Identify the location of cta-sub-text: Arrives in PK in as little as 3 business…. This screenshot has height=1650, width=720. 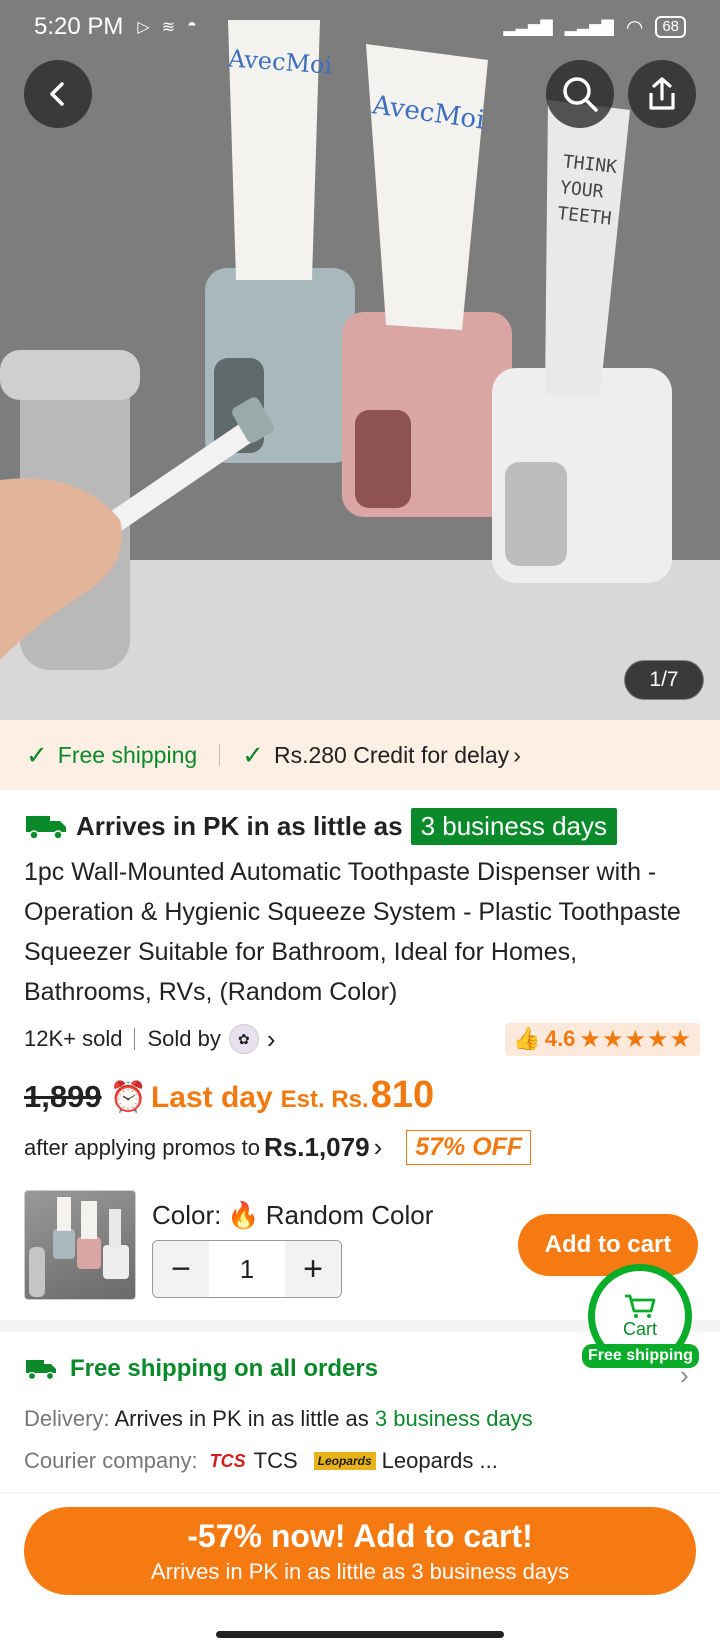
(360, 1571).